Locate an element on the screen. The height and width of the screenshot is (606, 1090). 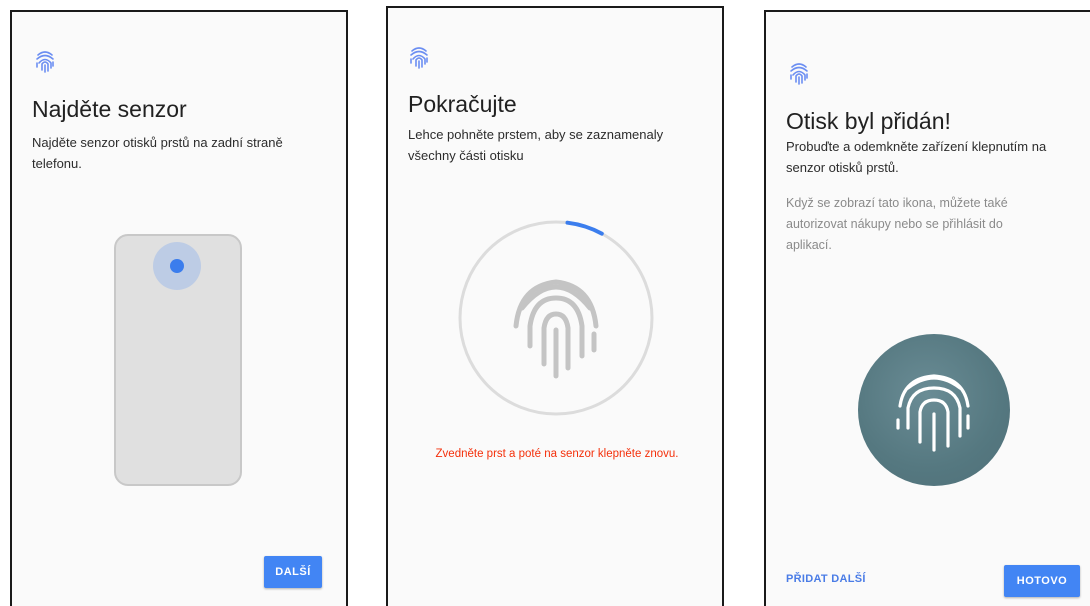
enrollment-progress-ring is located at coordinates (556, 318).